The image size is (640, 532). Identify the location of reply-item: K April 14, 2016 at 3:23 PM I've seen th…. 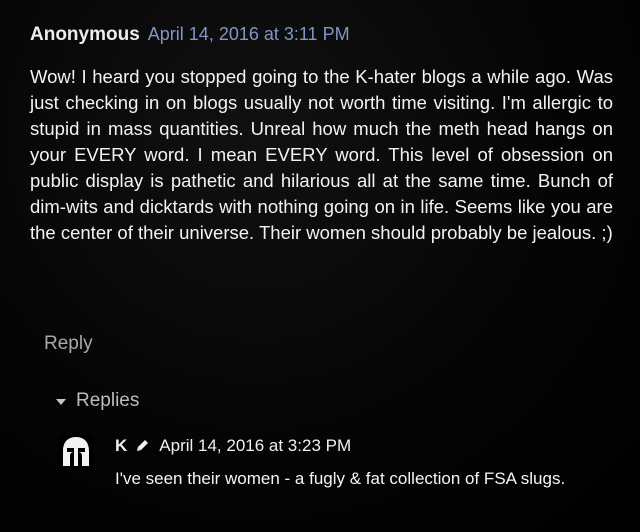
(338, 478).